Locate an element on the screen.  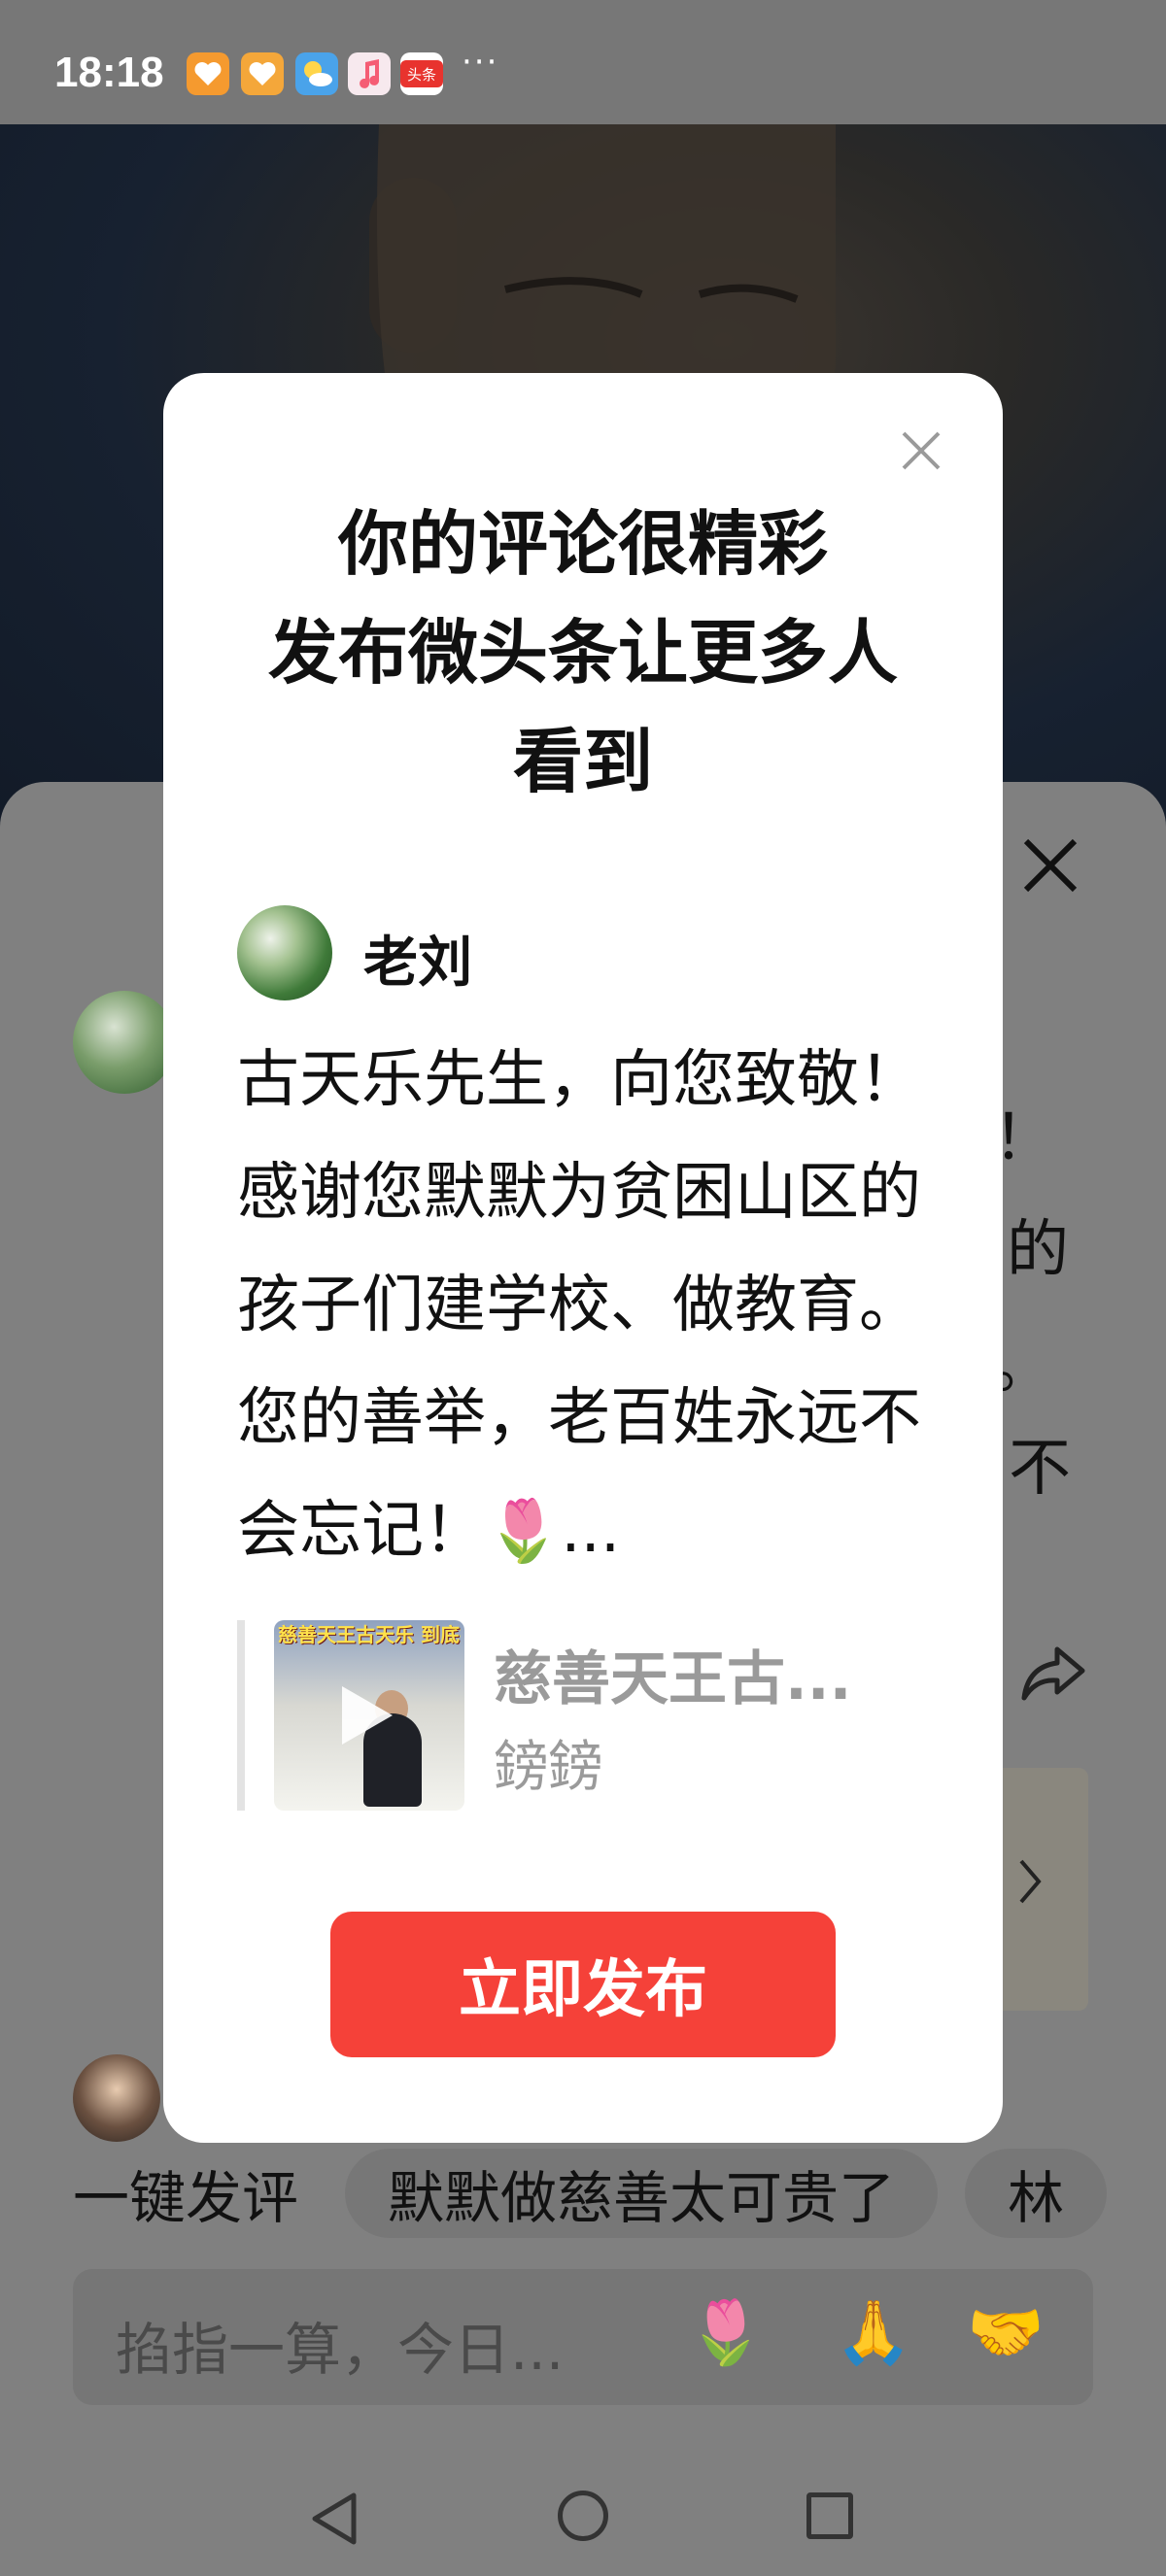
music-icon is located at coordinates (369, 73).